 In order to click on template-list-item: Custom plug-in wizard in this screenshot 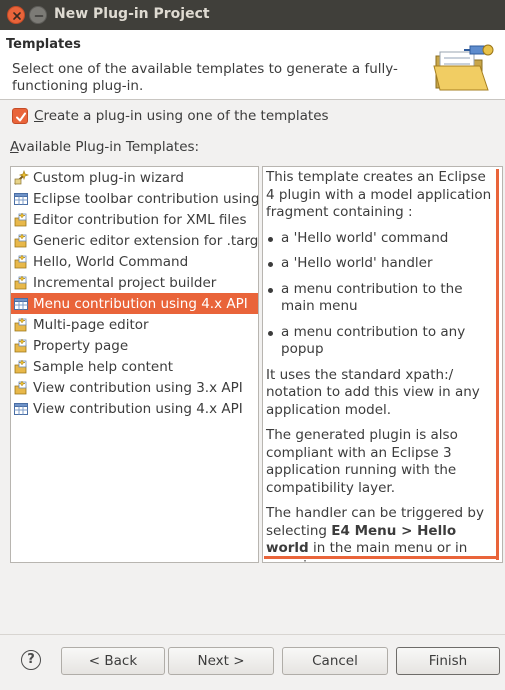, I will do `click(134, 177)`.